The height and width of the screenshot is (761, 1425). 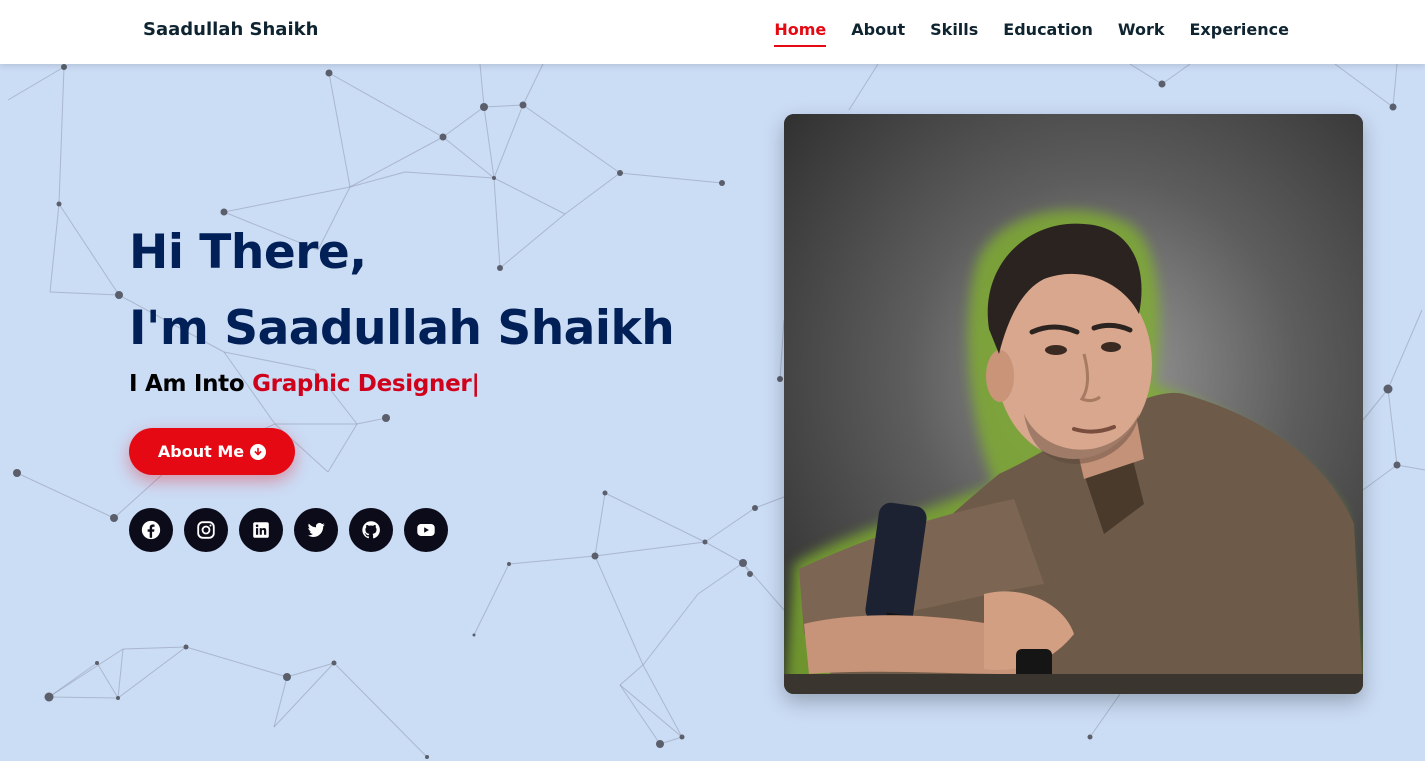 I want to click on nav-link-skills: Skills, so click(x=954, y=33).